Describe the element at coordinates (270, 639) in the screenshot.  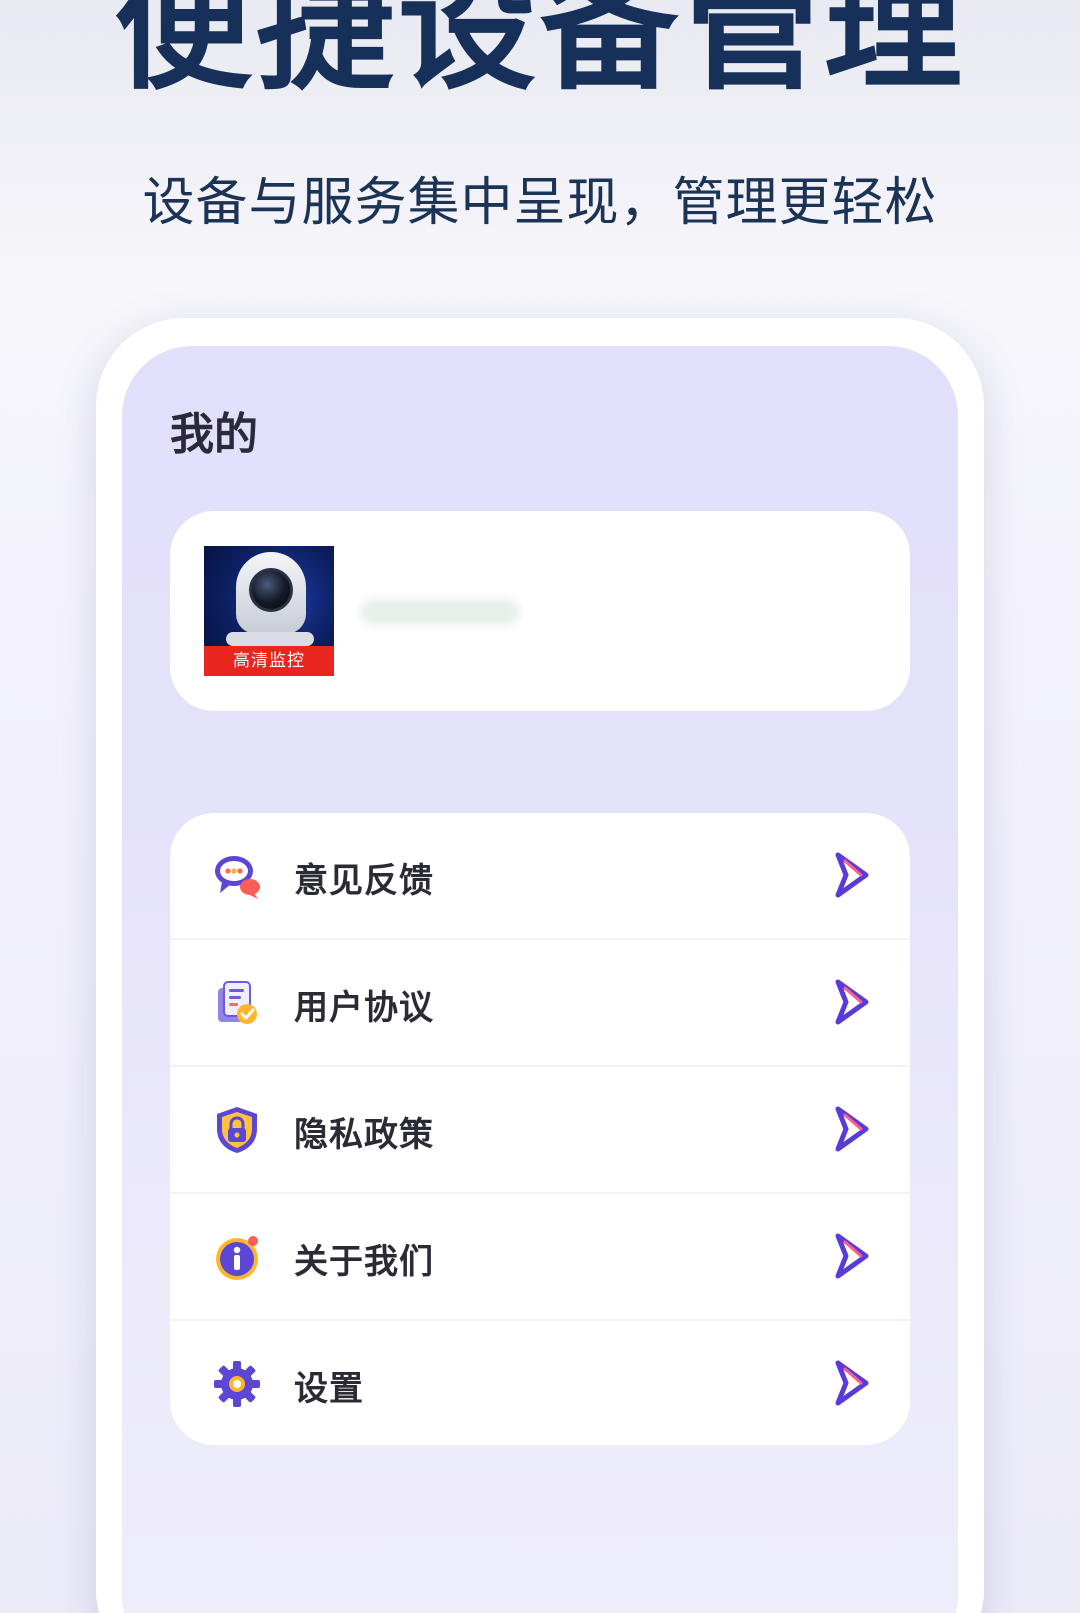
I see `camera-base` at that location.